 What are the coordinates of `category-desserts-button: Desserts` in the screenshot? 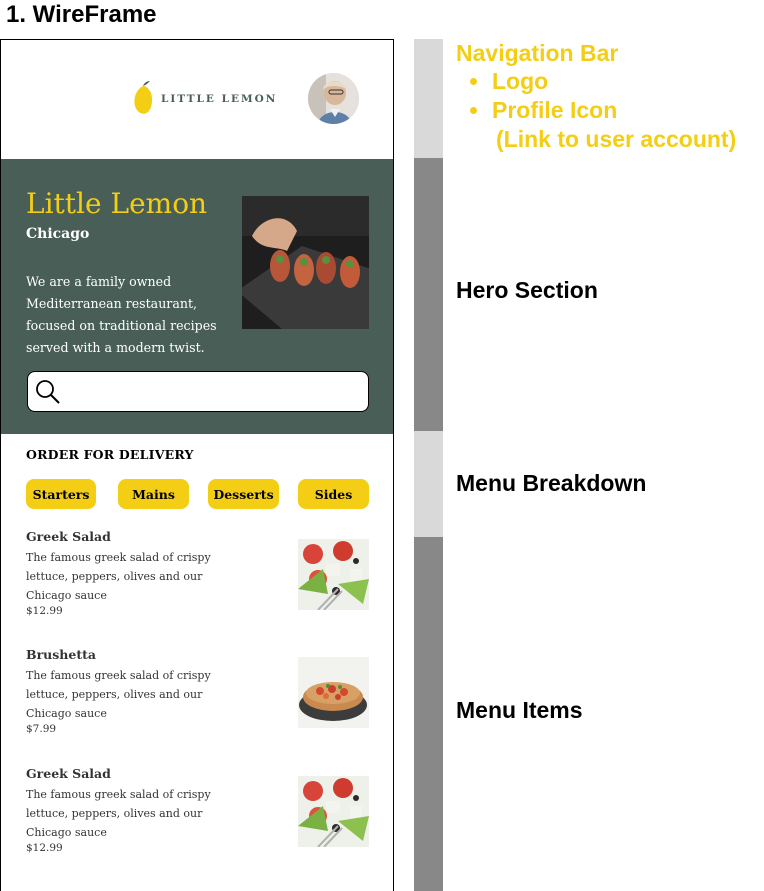 It's located at (243, 494).